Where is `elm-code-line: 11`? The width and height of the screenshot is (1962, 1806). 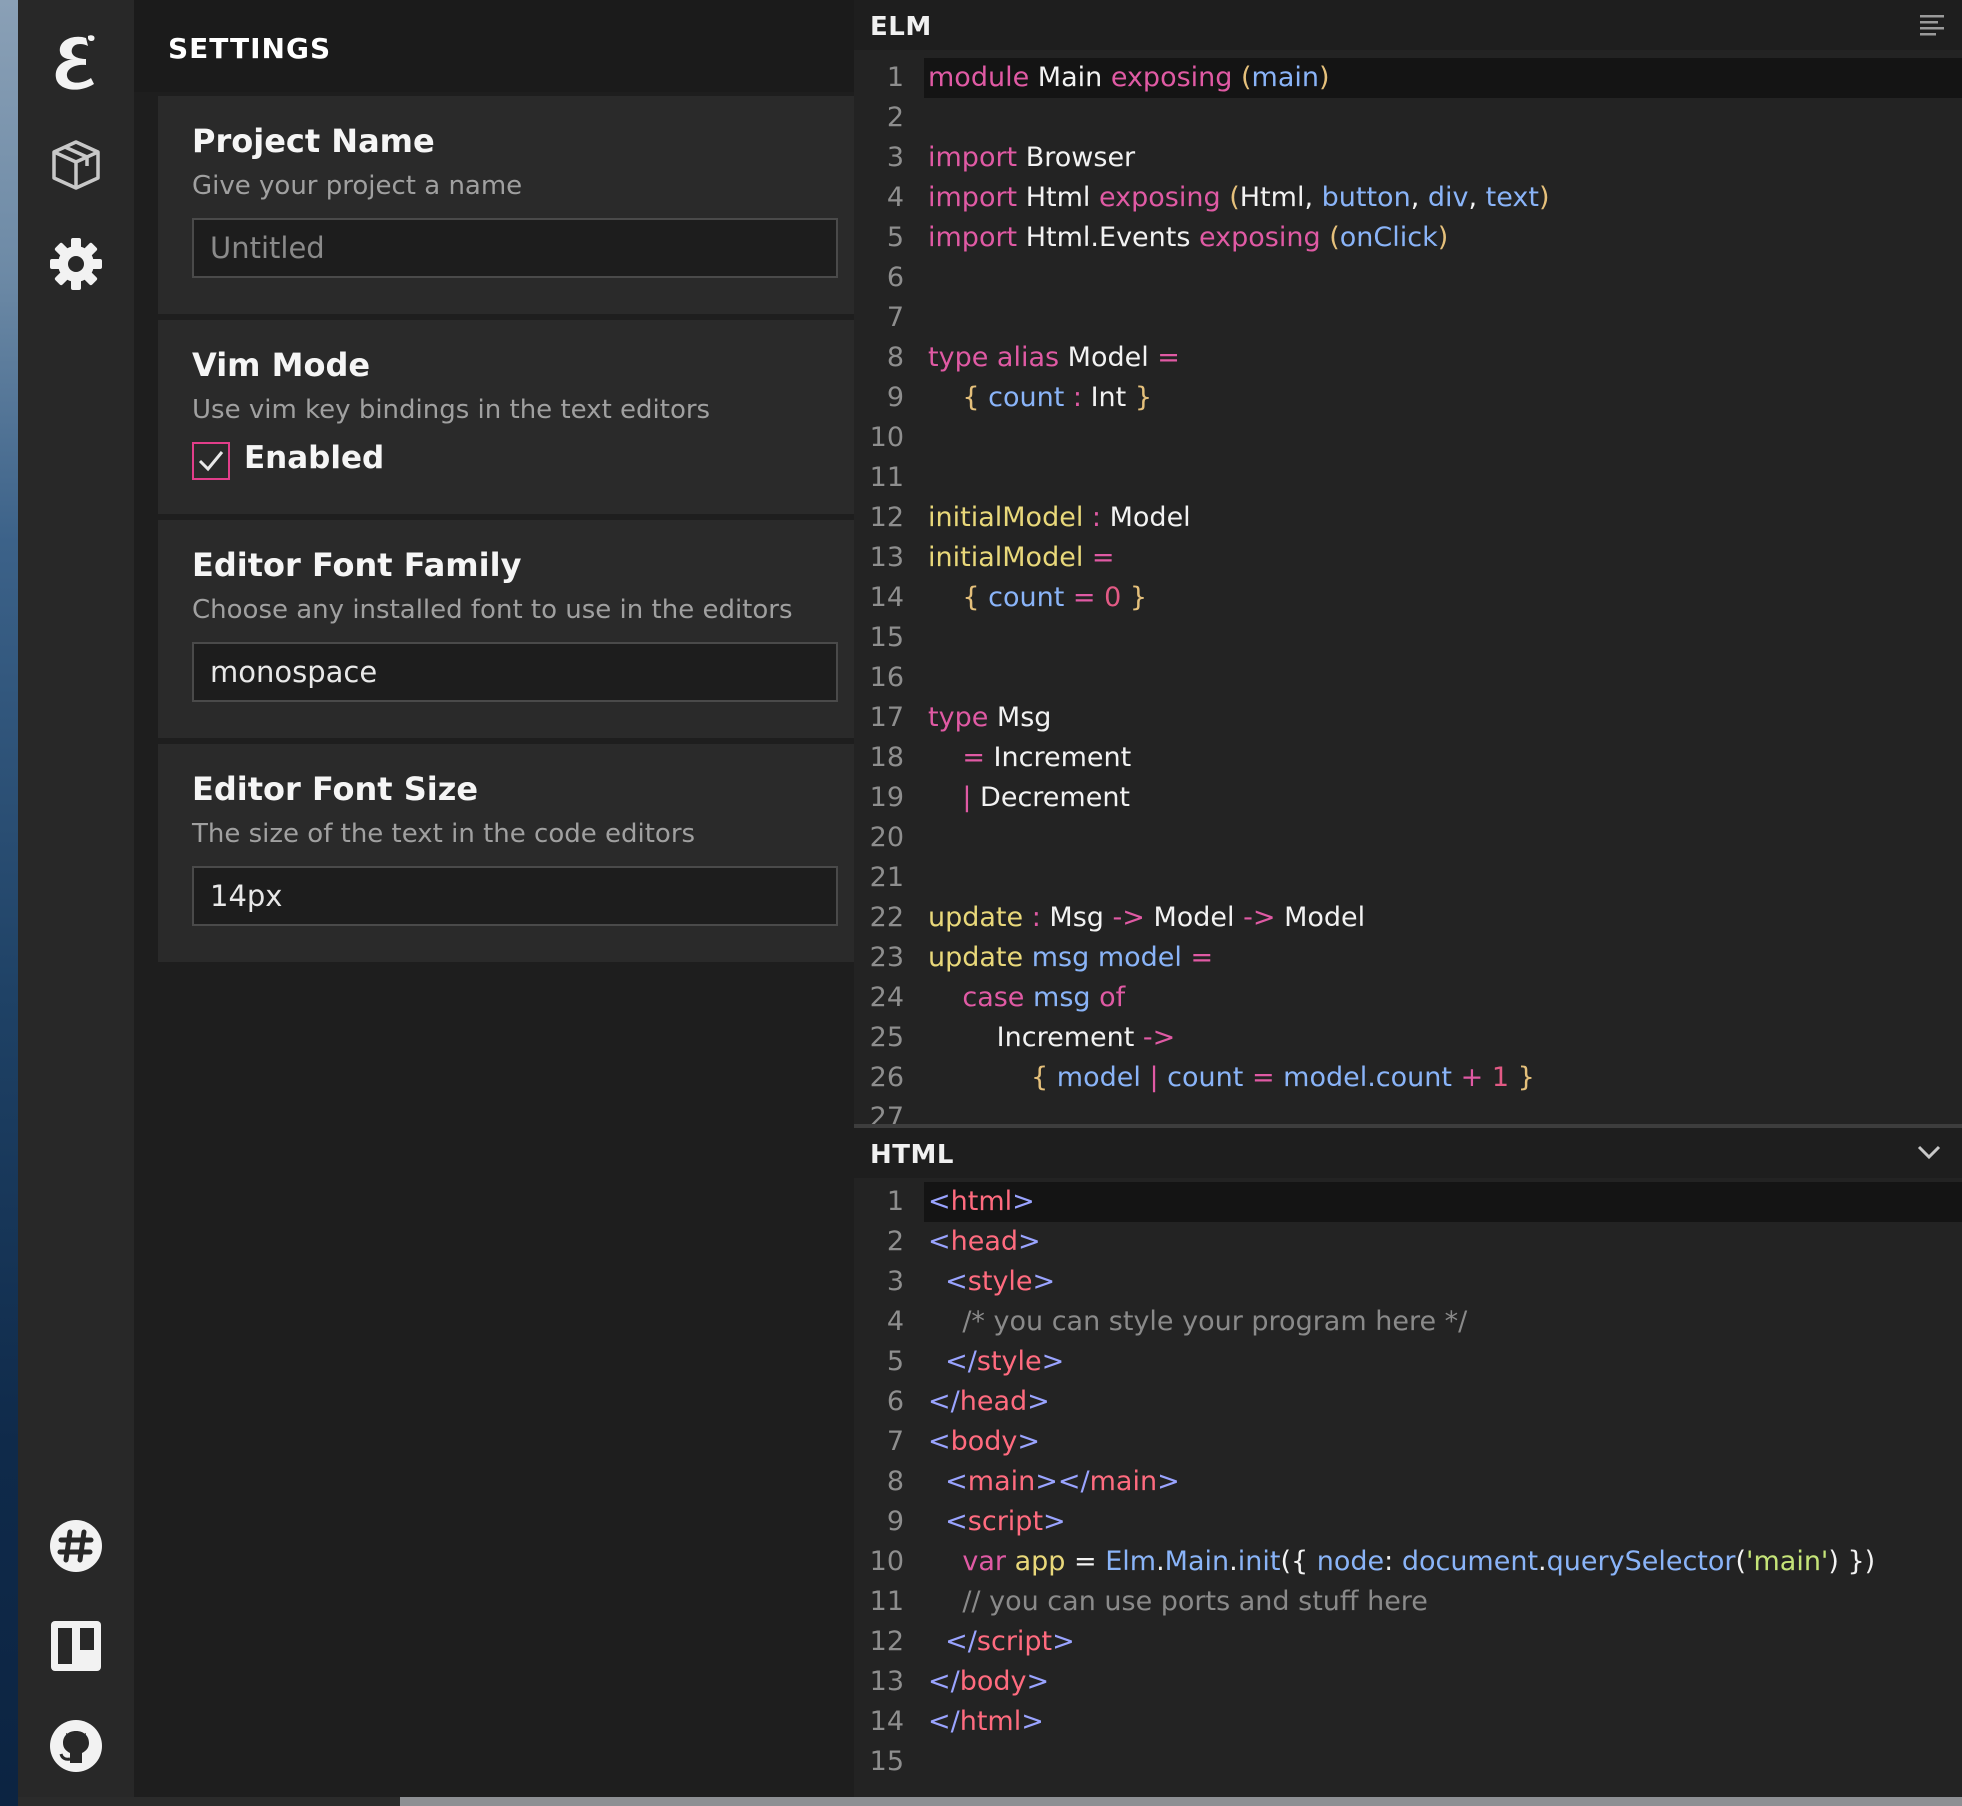 elm-code-line: 11 is located at coordinates (1408, 478).